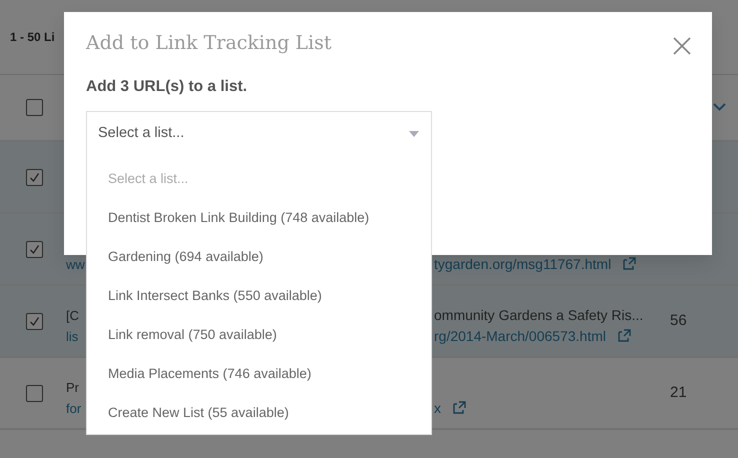  Describe the element at coordinates (678, 320) in the screenshot. I see `count-text: 56` at that location.